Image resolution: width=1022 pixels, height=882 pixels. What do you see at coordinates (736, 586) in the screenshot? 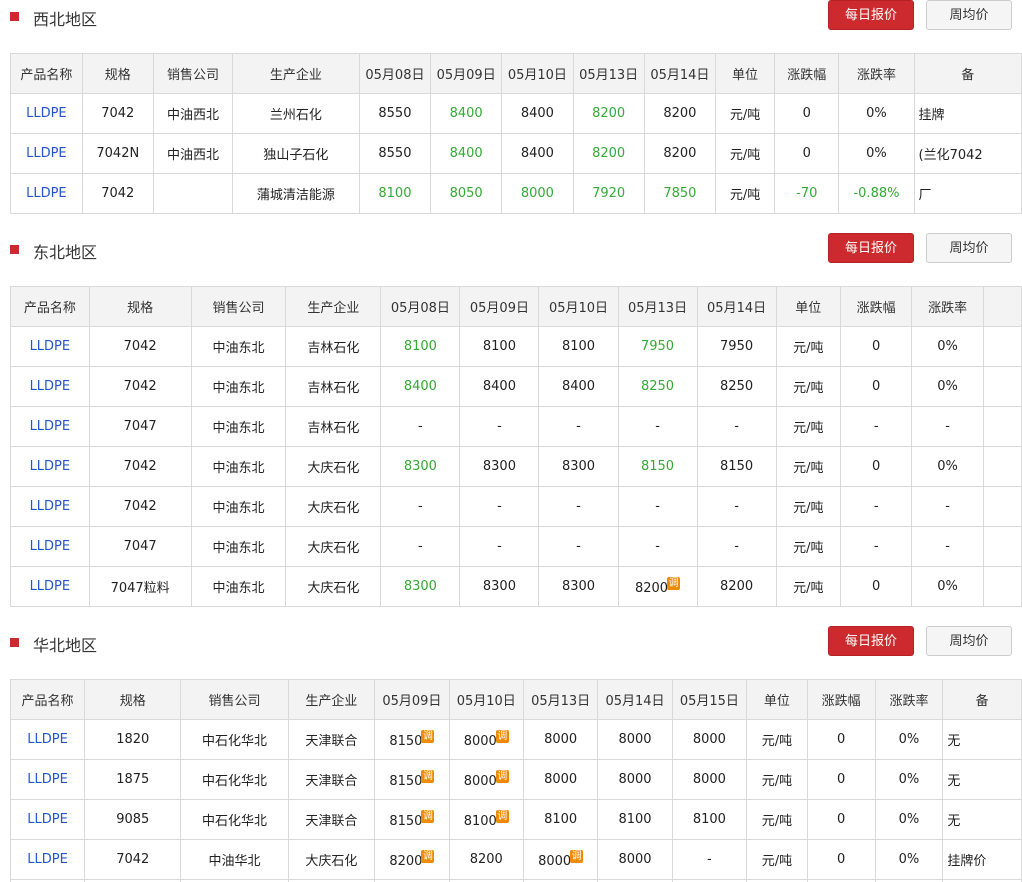
I see `cell-price-day-5: 8200` at bounding box center [736, 586].